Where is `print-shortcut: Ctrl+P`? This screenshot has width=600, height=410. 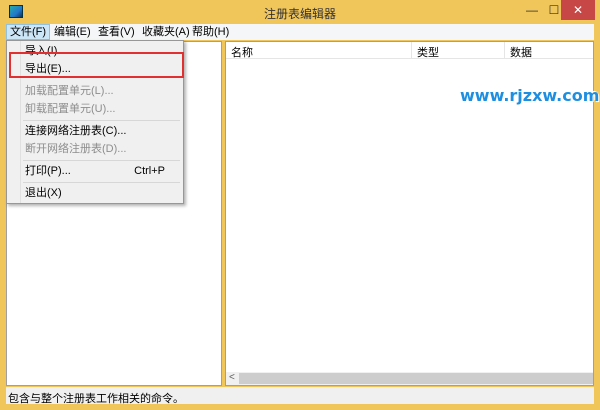
print-shortcut: Ctrl+P is located at coordinates (149, 171).